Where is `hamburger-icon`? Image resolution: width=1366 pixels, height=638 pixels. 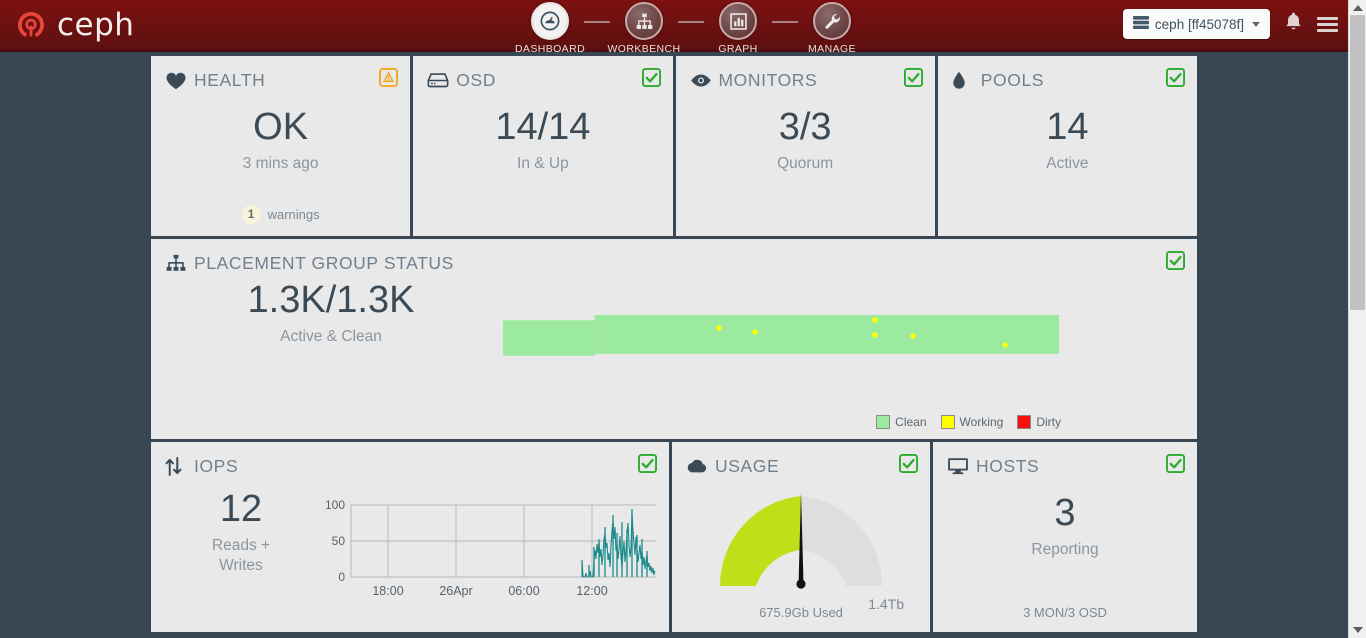 hamburger-icon is located at coordinates (1327, 24).